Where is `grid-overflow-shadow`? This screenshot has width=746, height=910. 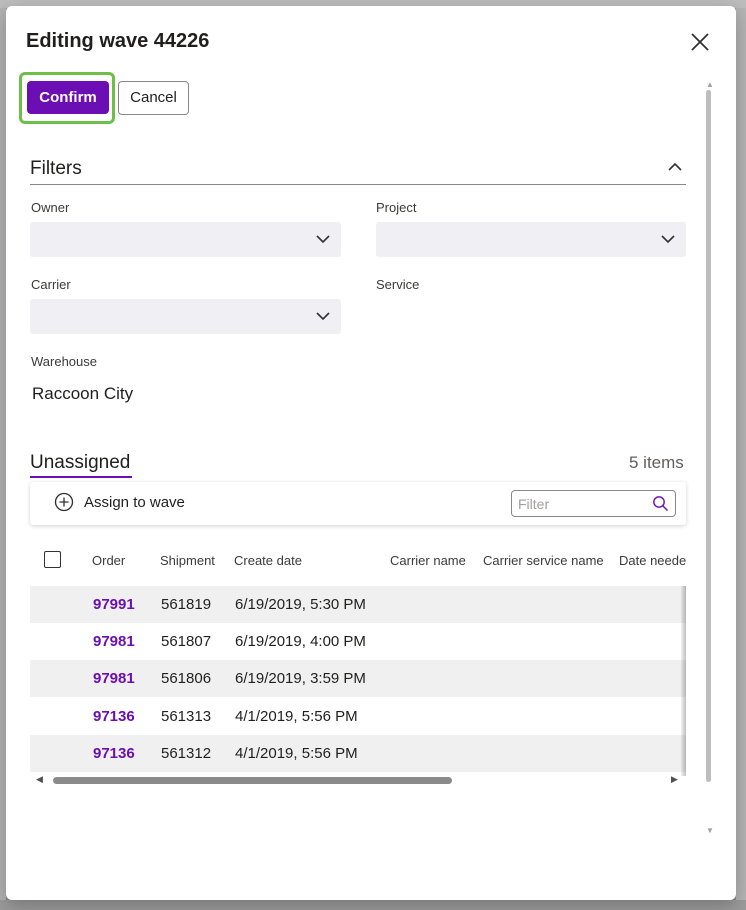
grid-overflow-shadow is located at coordinates (683, 681).